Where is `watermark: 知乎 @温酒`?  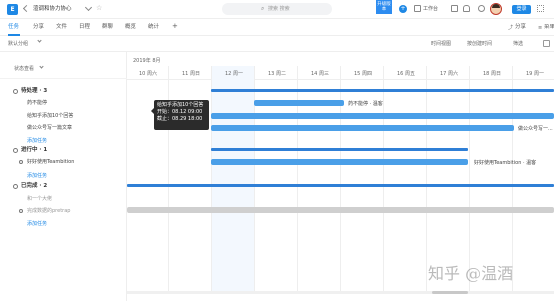 watermark: 知乎 @温酒 is located at coordinates (471, 273).